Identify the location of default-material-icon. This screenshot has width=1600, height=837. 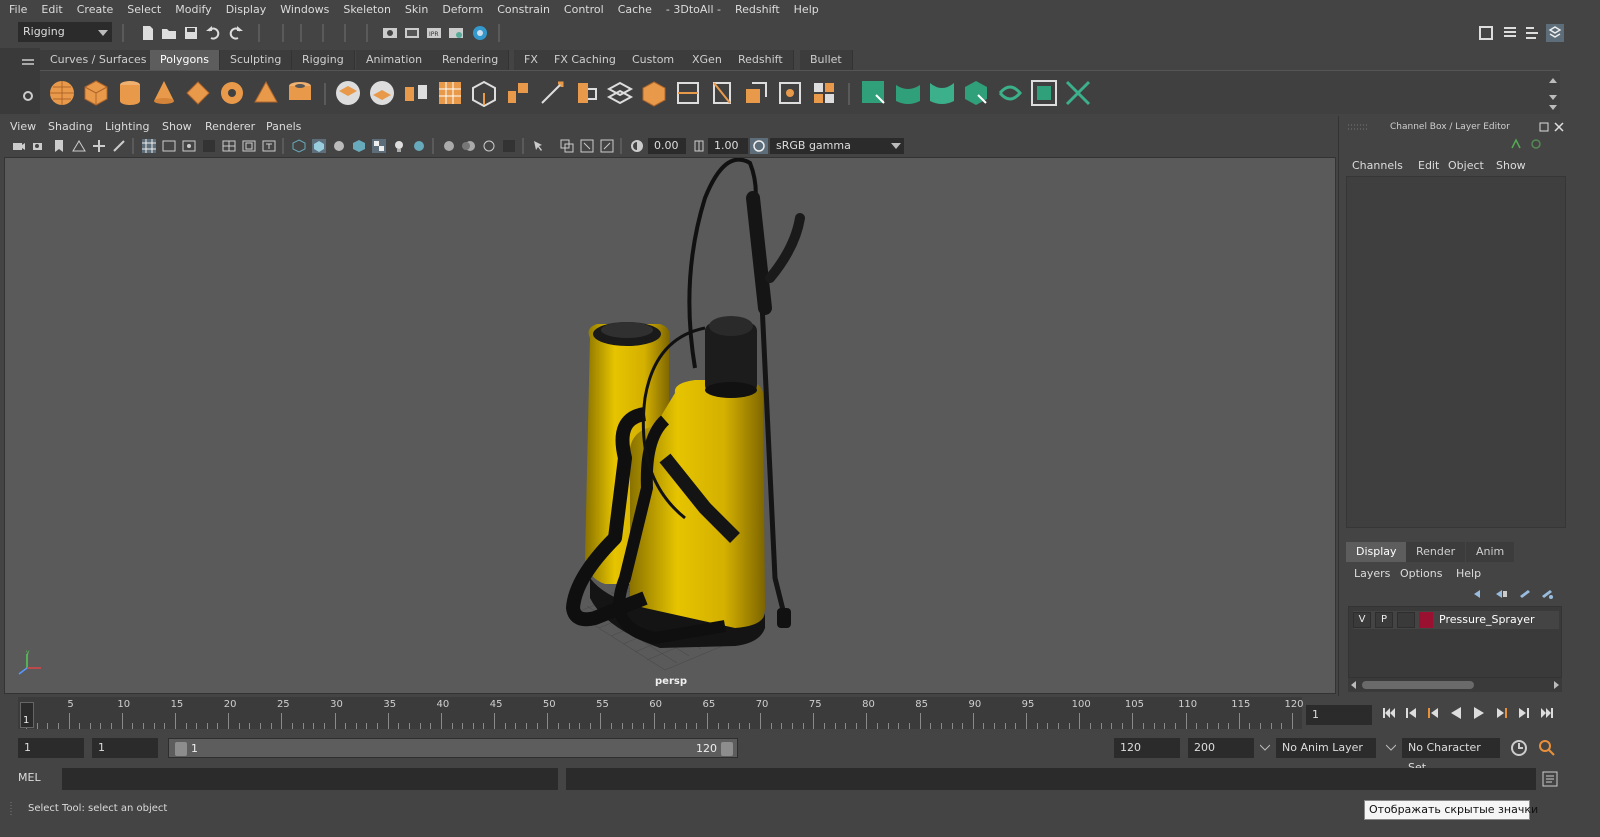
(339, 146).